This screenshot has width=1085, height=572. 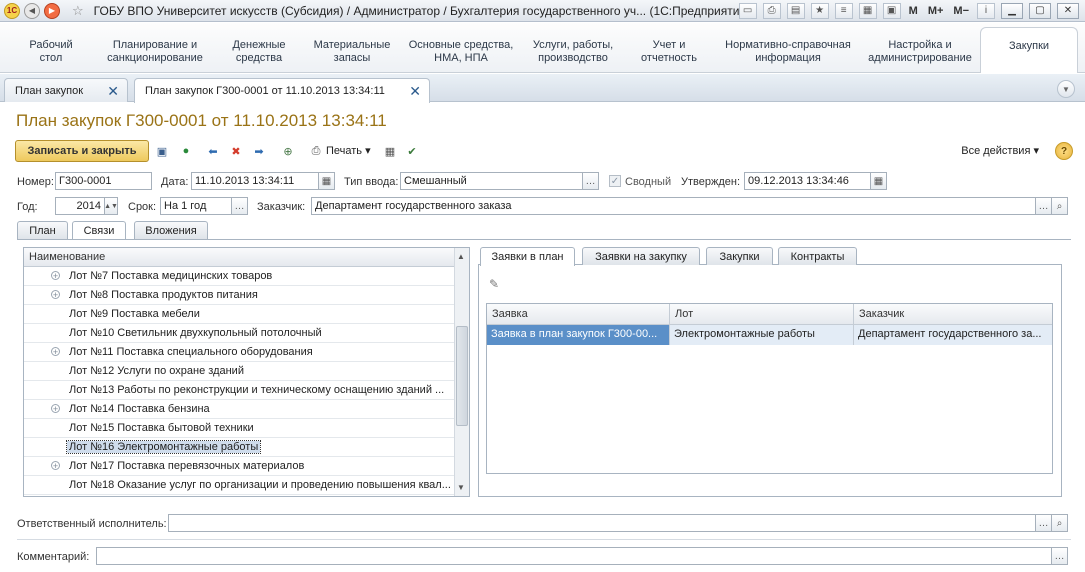 What do you see at coordinates (259, 151) in the screenshot?
I see `arrow-right-icon: ➡` at bounding box center [259, 151].